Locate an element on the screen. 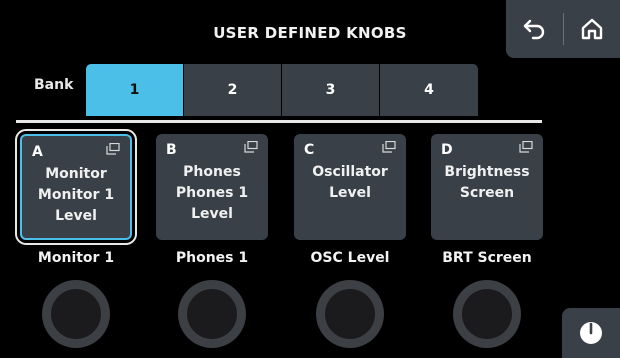  bank-tab-3: 3 is located at coordinates (331, 90).